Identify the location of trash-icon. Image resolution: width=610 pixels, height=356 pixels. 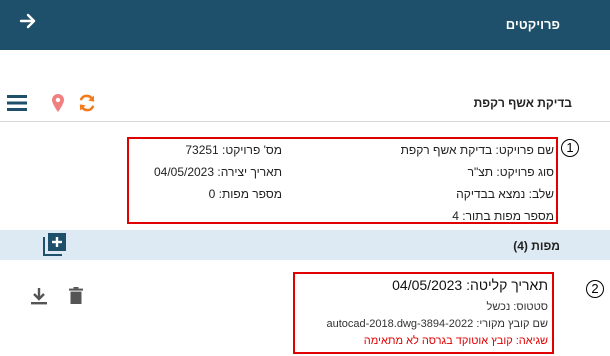
(76, 295).